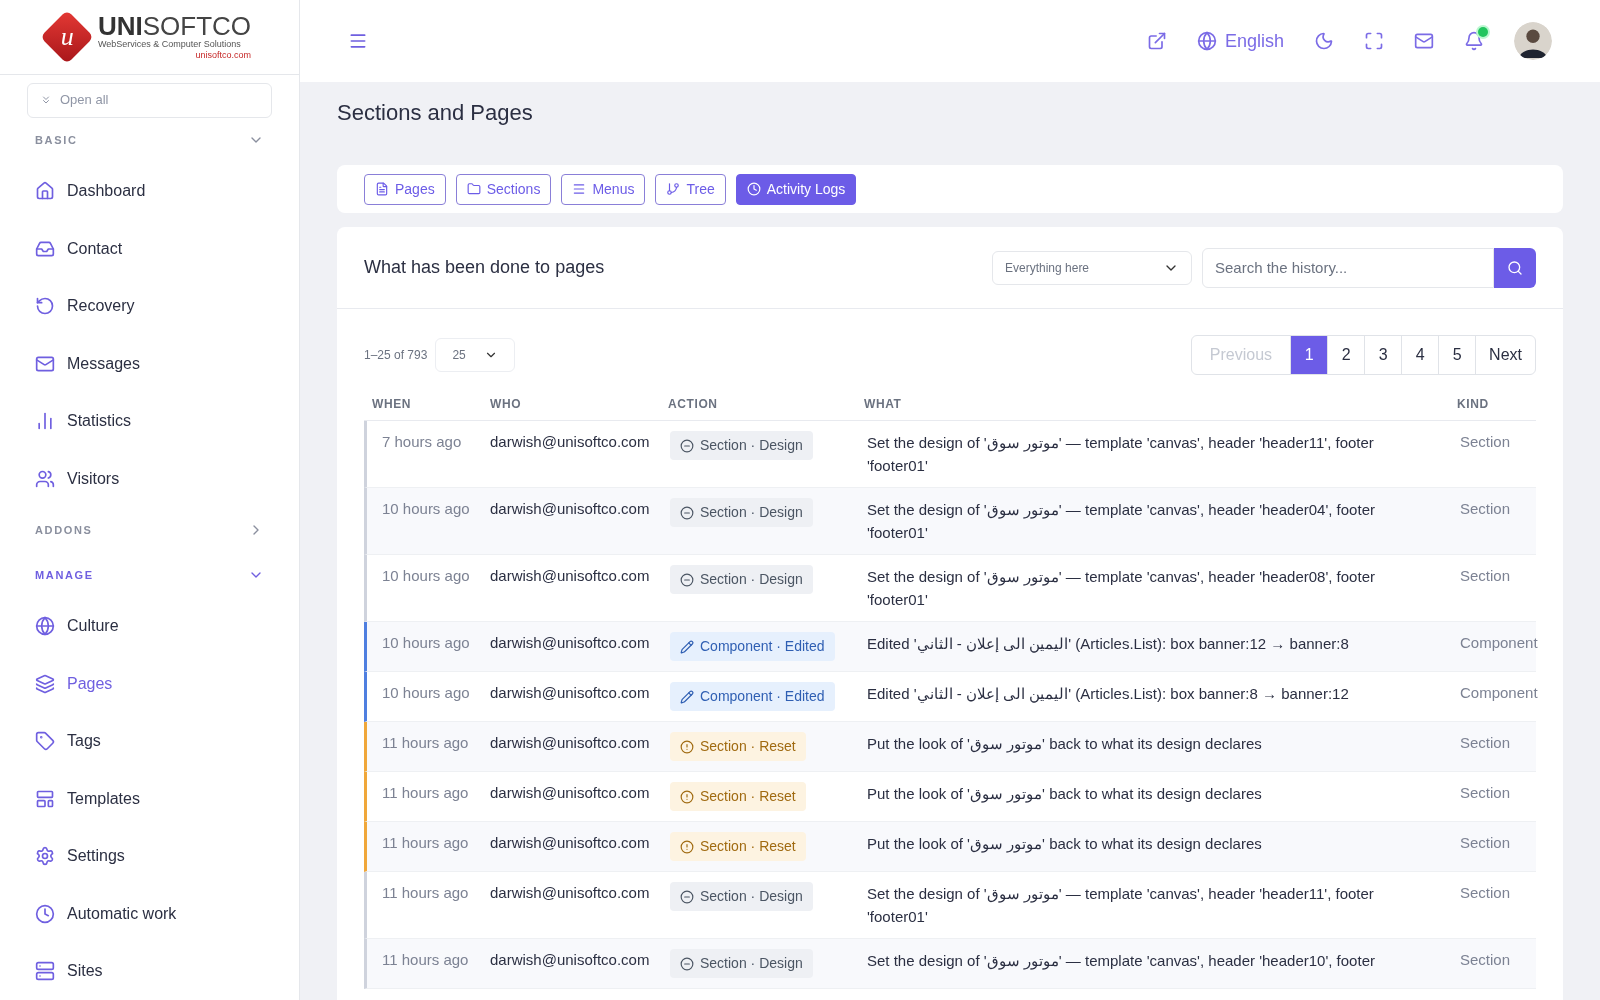  Describe the element at coordinates (475, 355) in the screenshot. I see `page-size-dropdown: 25` at that location.